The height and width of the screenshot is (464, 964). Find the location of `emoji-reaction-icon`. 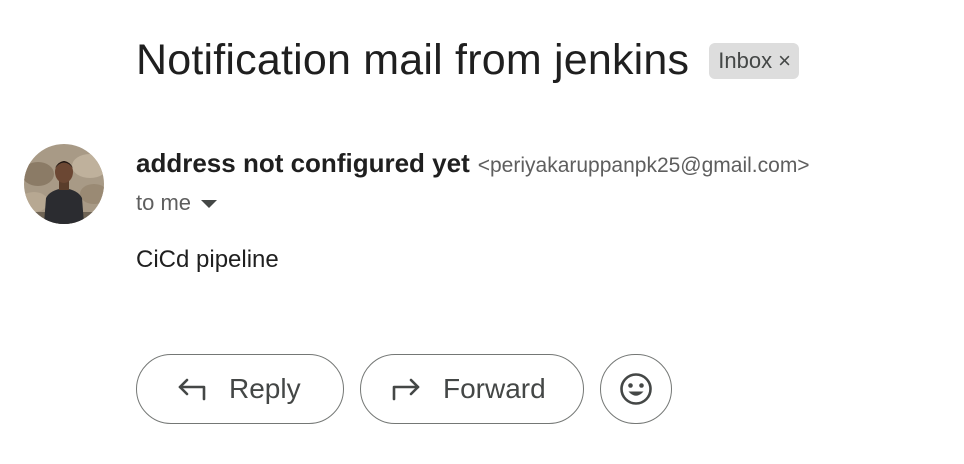

emoji-reaction-icon is located at coordinates (636, 389).